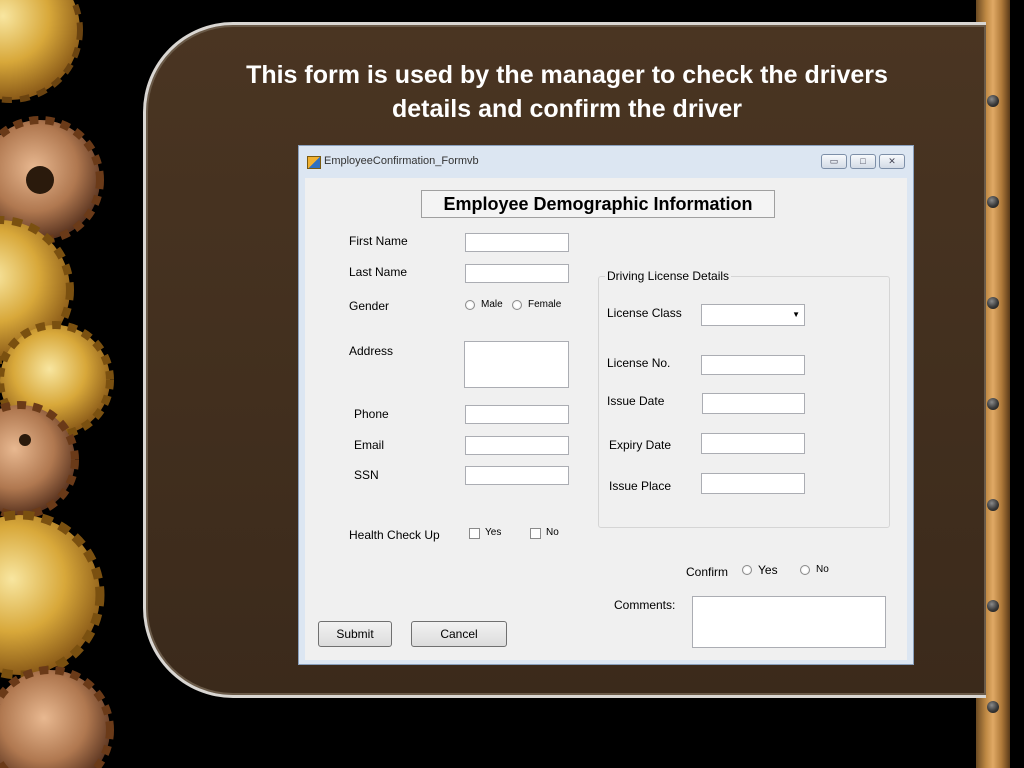 The image size is (1024, 768). I want to click on close-icon: ✕, so click(892, 161).